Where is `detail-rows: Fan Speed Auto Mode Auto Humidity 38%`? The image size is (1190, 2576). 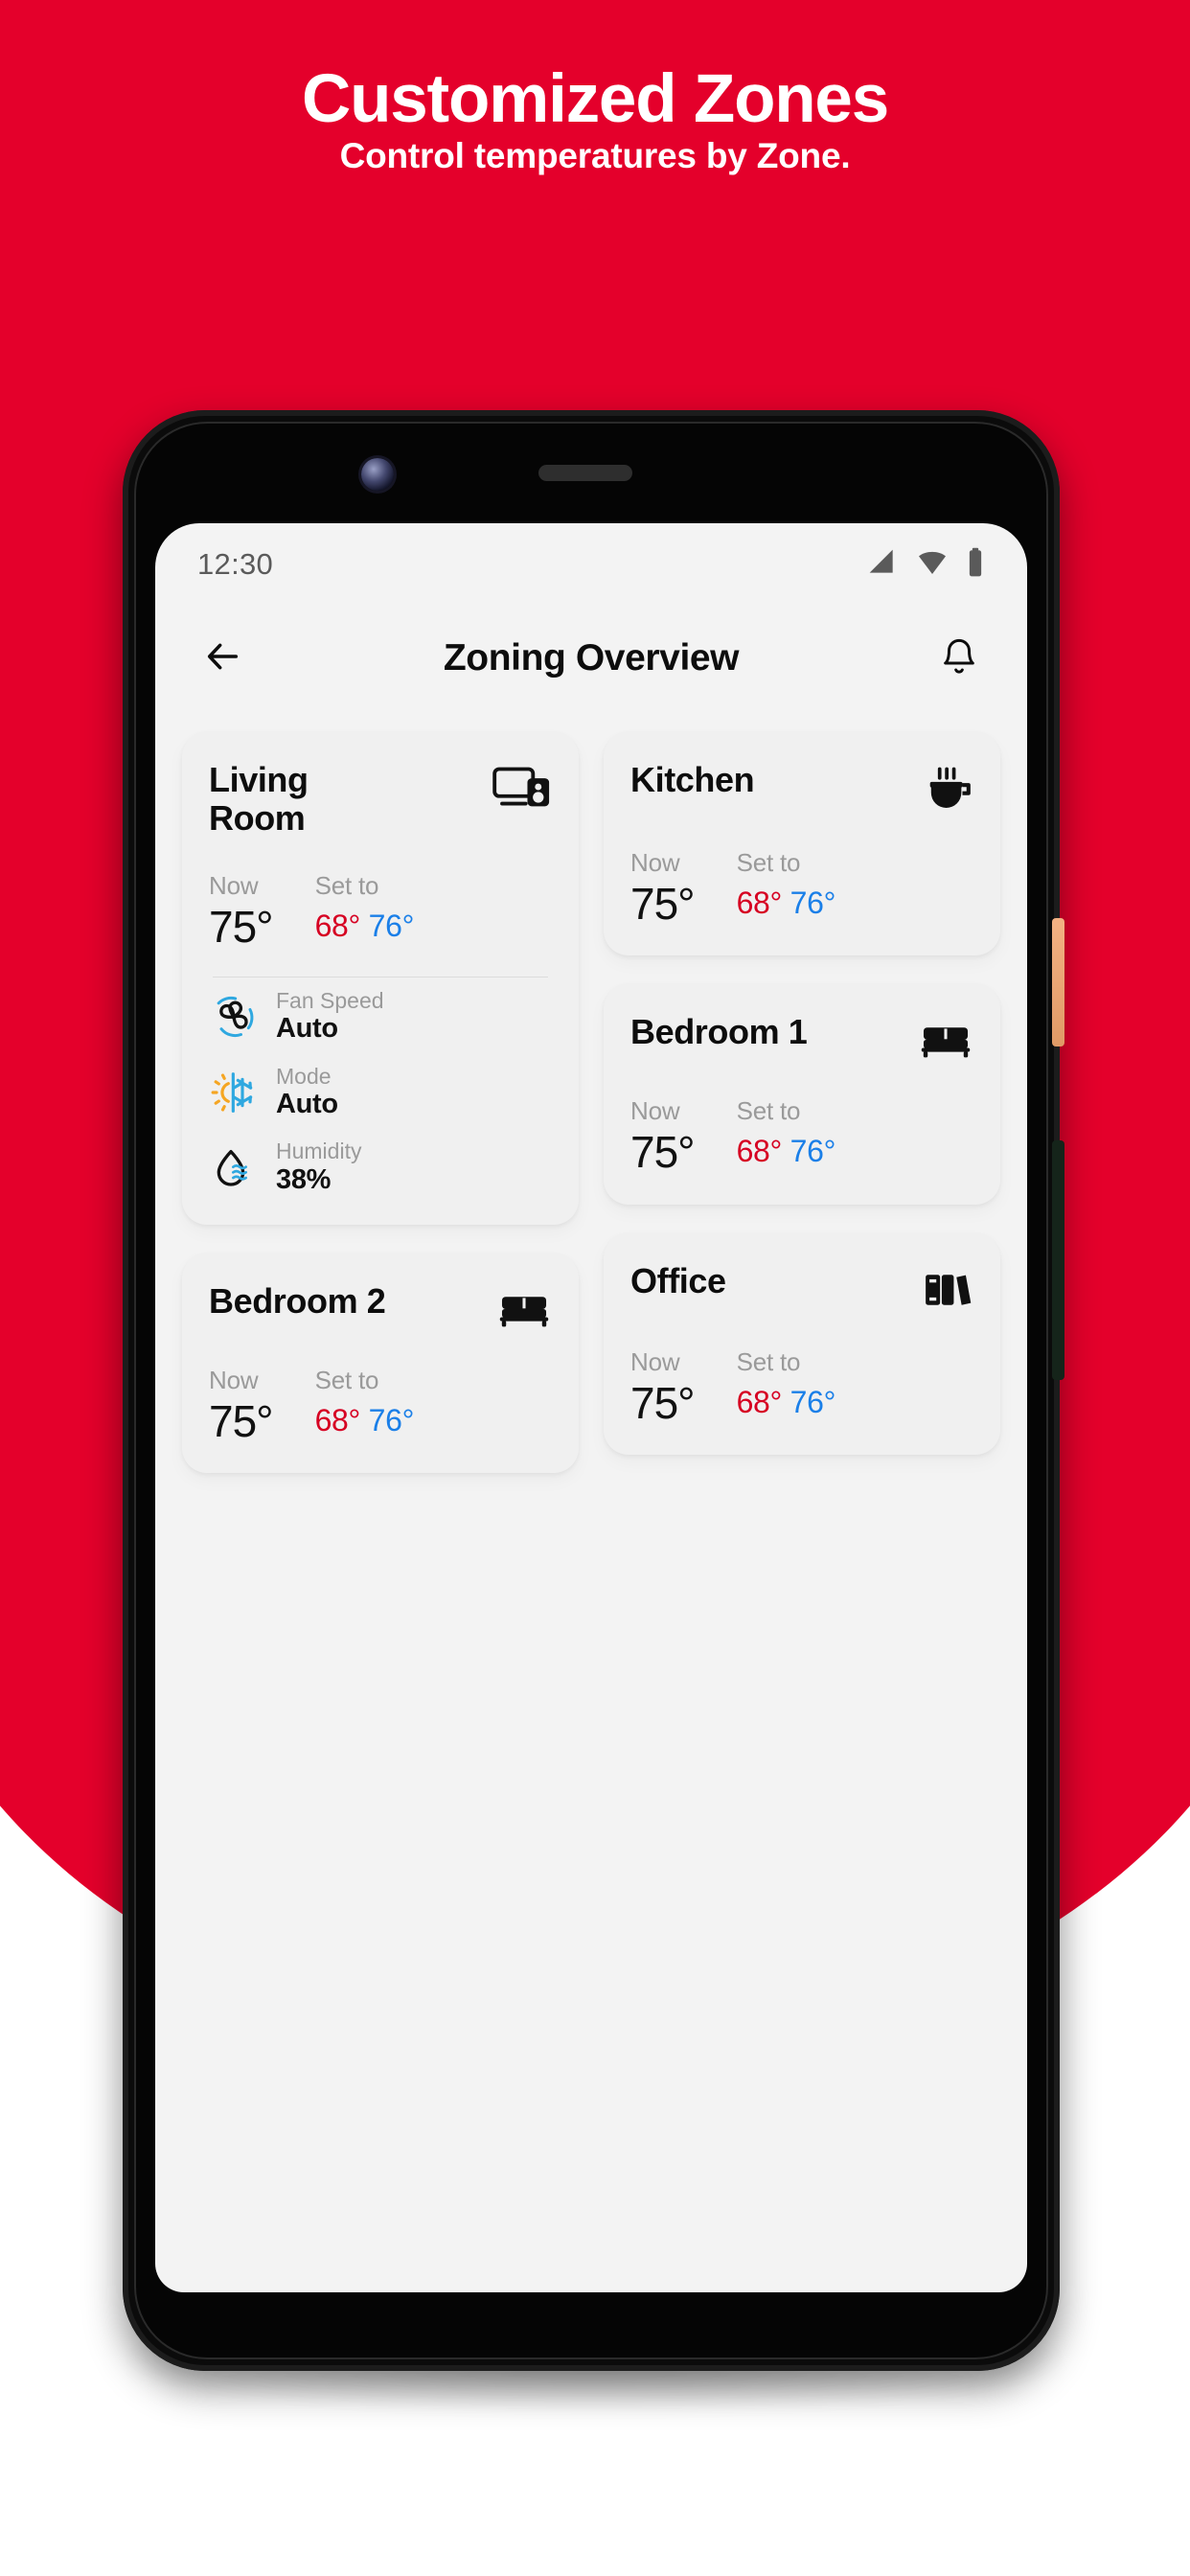
detail-rows: Fan Speed Auto Mode Auto Humidity 38% is located at coordinates (381, 1091).